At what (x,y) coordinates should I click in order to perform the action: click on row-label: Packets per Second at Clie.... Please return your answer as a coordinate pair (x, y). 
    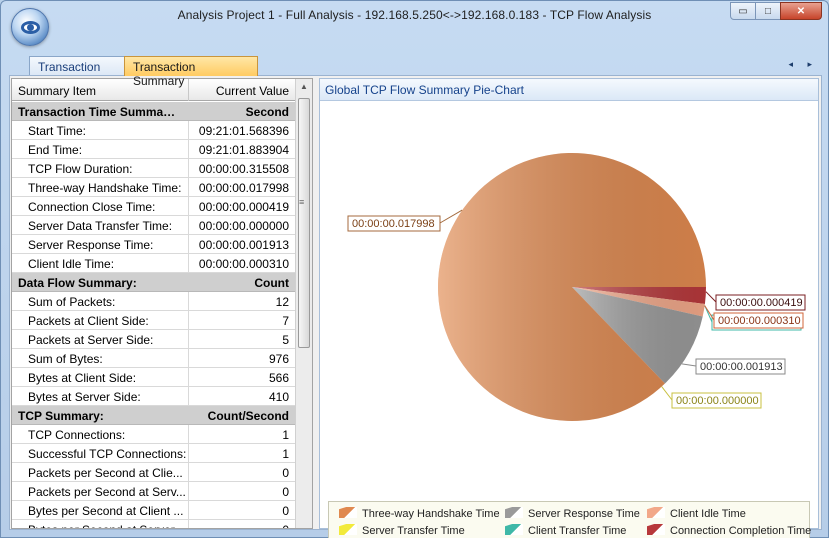
    Looking at the image, I should click on (105, 473).